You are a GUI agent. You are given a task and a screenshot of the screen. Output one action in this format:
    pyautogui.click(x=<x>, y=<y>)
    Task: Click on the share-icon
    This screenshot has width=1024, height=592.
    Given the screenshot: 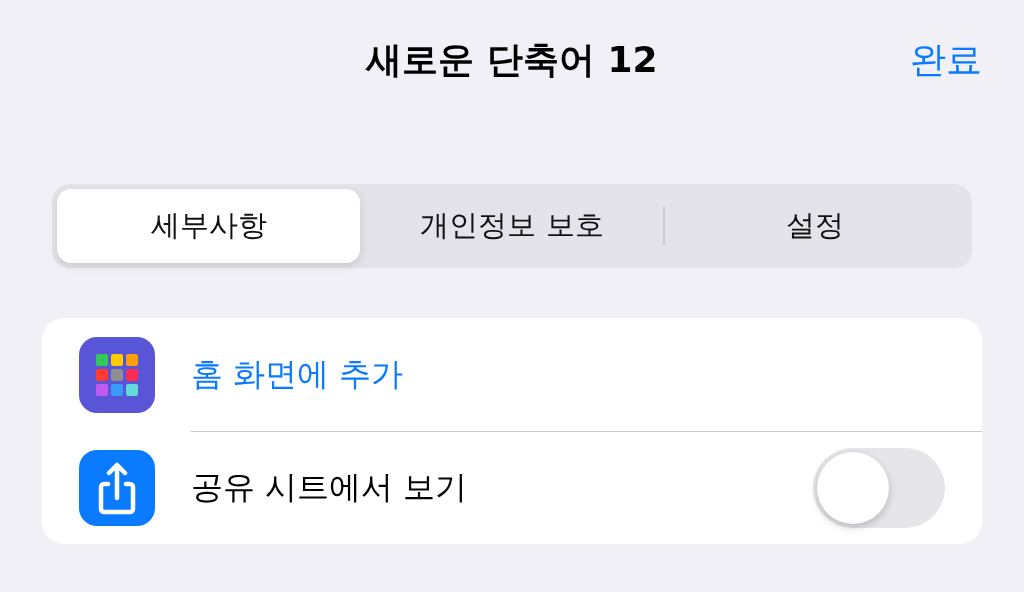 What is the action you would take?
    pyautogui.click(x=117, y=487)
    